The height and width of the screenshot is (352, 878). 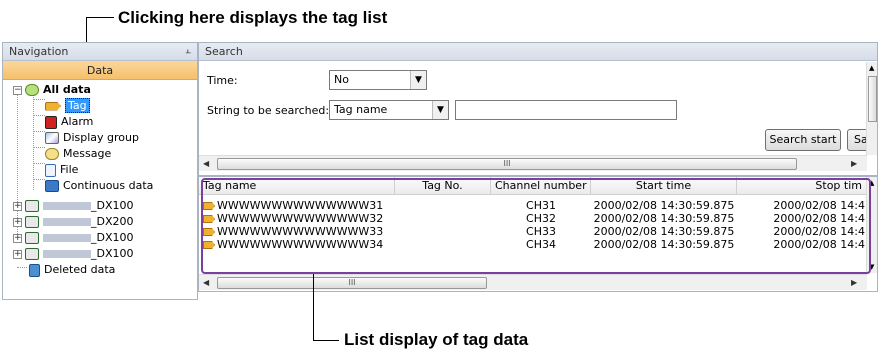 What do you see at coordinates (39, 51) in the screenshot?
I see `navigation-title: Navigation` at bounding box center [39, 51].